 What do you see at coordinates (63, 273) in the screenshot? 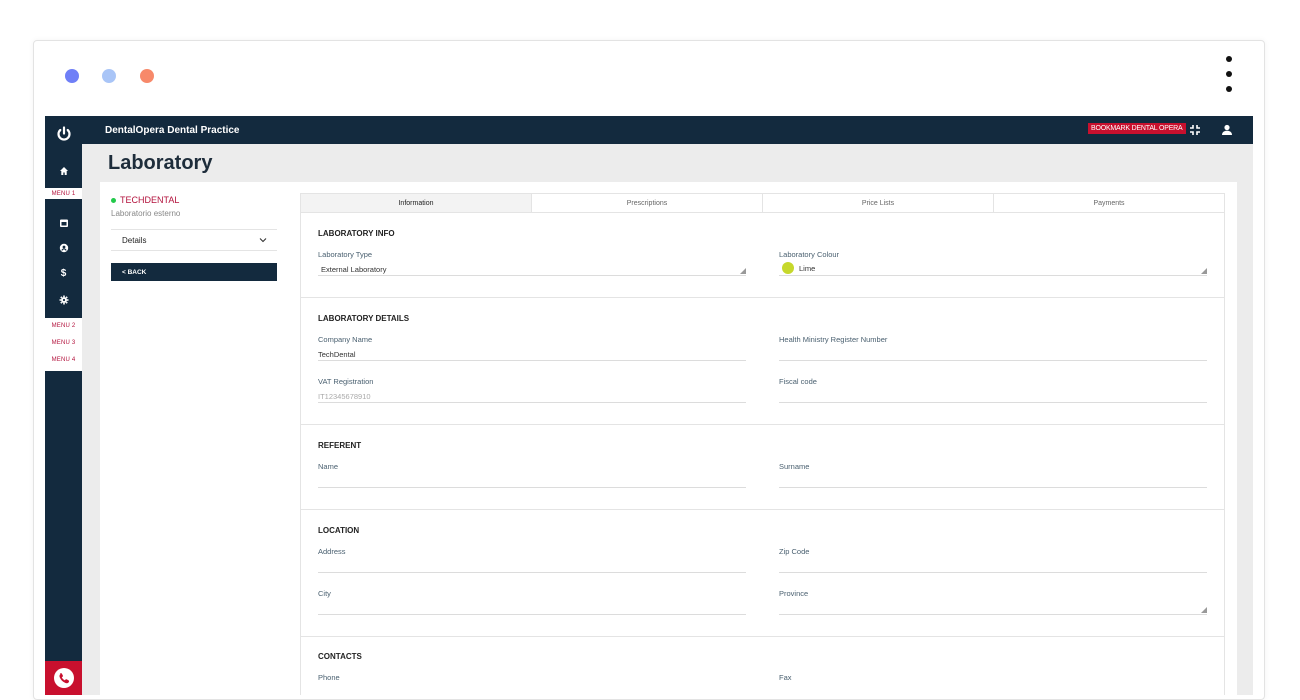
I see `dollar-icon: $` at bounding box center [63, 273].